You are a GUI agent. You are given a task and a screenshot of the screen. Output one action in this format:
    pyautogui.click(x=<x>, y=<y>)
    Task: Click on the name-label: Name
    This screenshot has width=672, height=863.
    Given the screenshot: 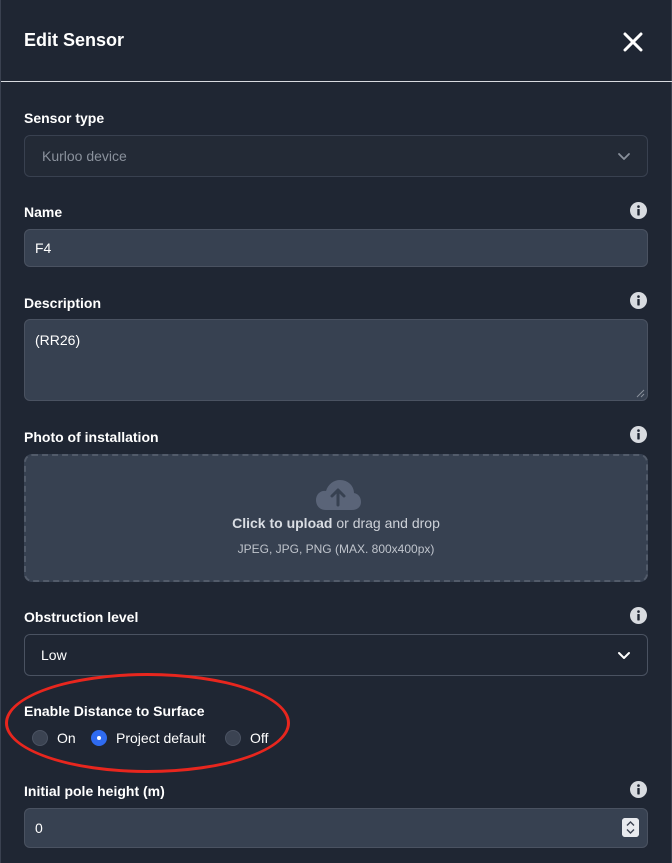 What is the action you would take?
    pyautogui.click(x=43, y=212)
    